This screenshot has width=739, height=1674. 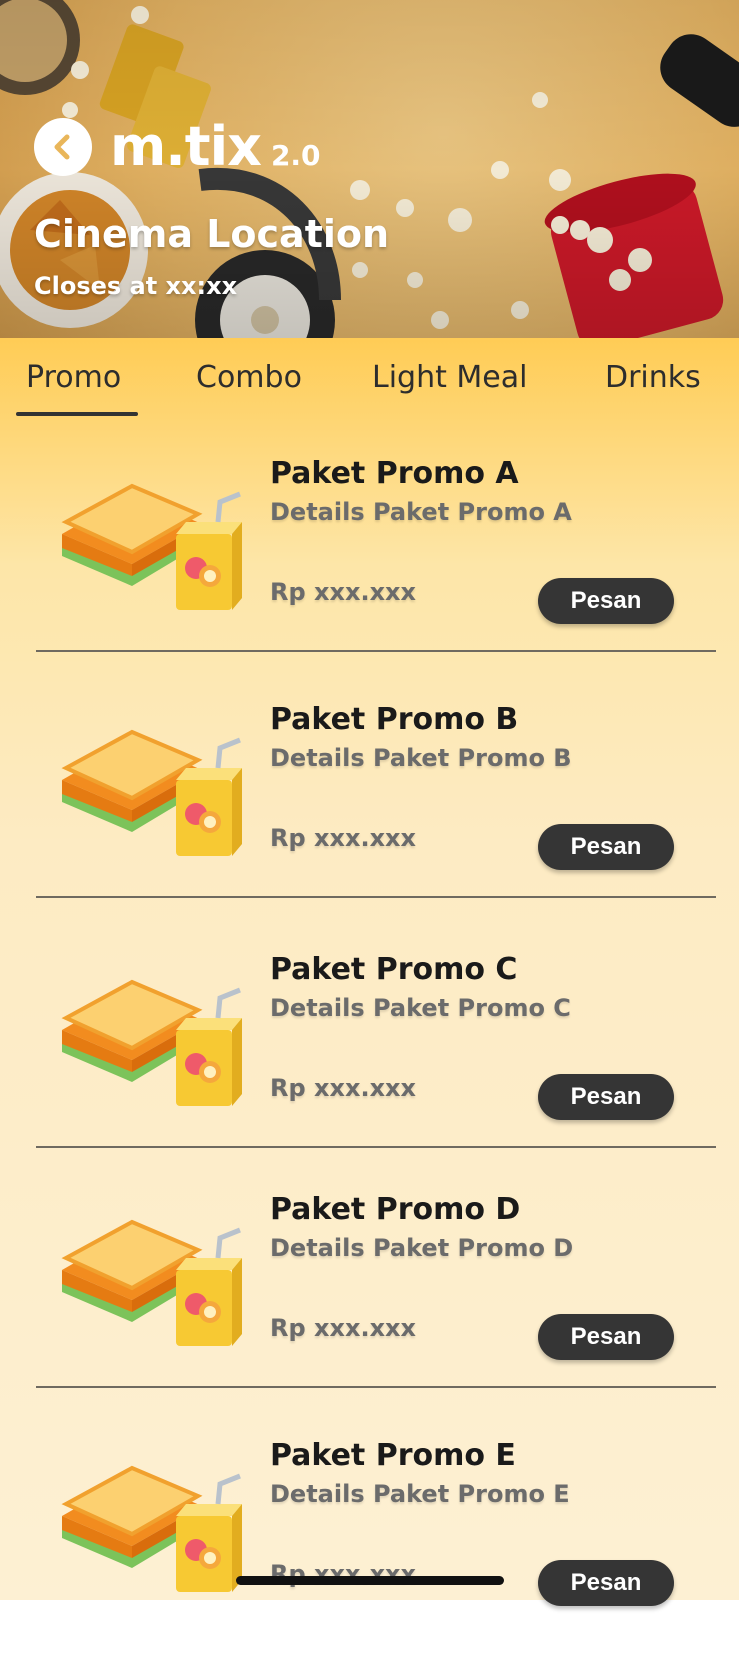 I want to click on active-tab-indicator, so click(x=77, y=414).